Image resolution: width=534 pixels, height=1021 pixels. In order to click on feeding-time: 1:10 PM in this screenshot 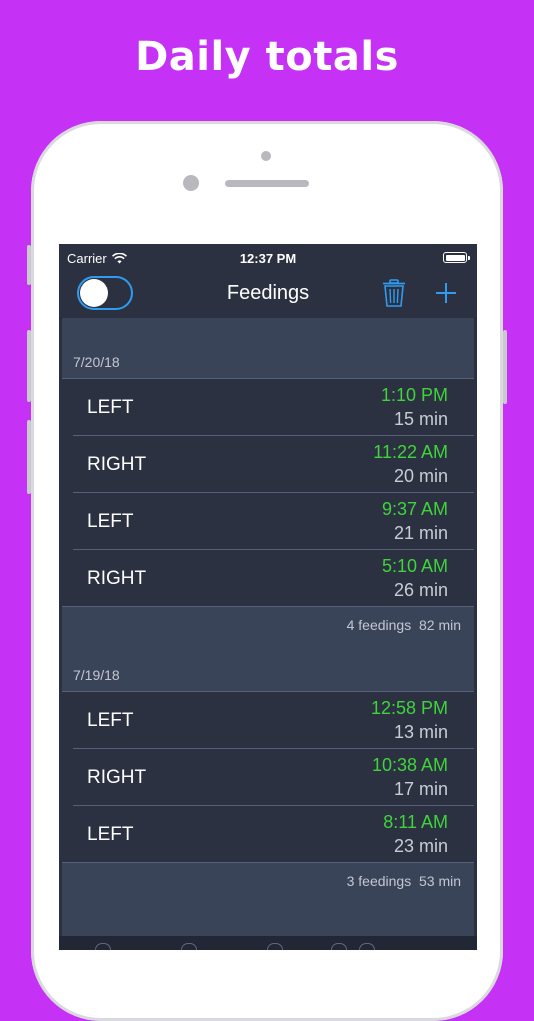, I will do `click(414, 395)`.